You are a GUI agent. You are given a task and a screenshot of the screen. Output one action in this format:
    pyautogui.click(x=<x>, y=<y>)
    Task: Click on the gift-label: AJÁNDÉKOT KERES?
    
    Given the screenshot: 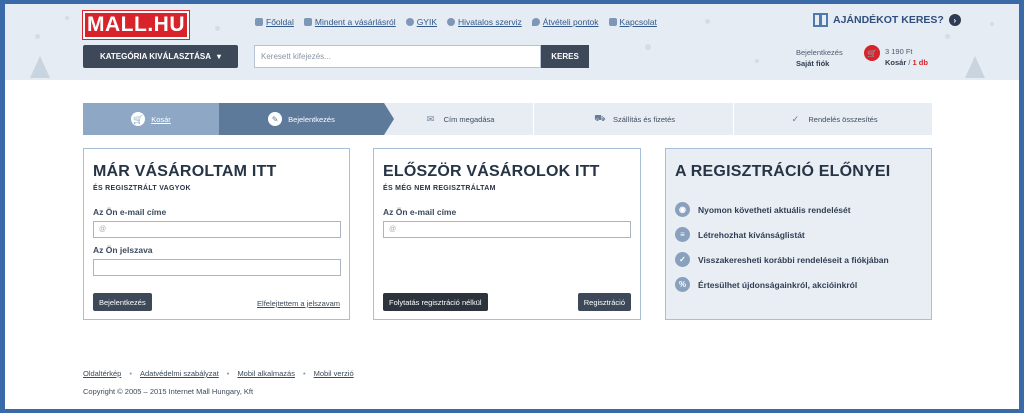 What is the action you would take?
    pyautogui.click(x=888, y=20)
    